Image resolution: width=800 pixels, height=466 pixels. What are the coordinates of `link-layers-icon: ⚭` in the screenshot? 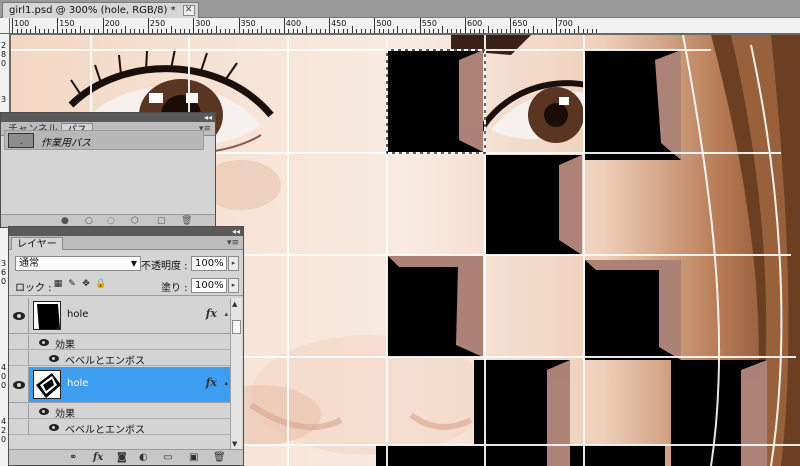 It's located at (73, 457).